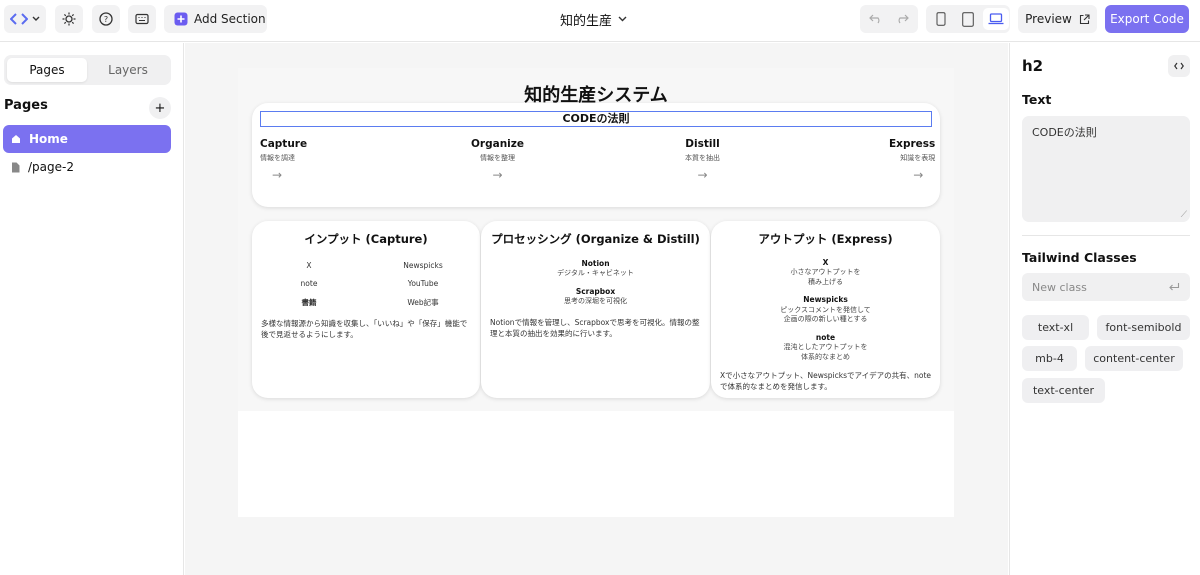 This screenshot has height=575, width=1200. I want to click on tool-name: Scrapbox, so click(595, 291).